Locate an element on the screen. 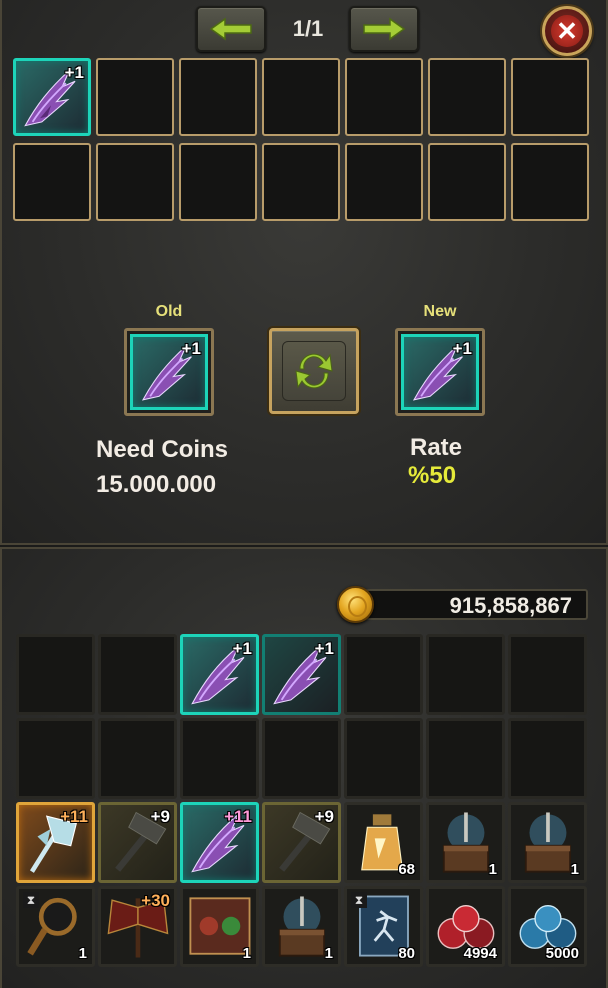 This screenshot has height=988, width=608. close-icon: ✕ is located at coordinates (567, 31).